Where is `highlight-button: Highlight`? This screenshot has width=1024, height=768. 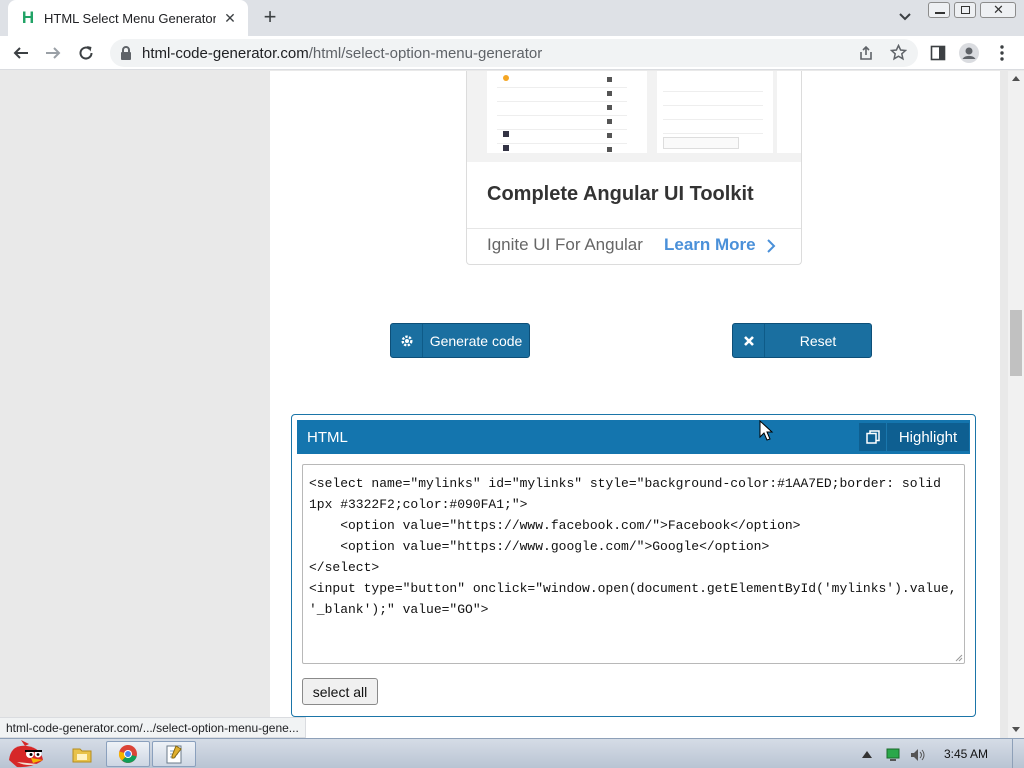
highlight-button: Highlight is located at coordinates (914, 437).